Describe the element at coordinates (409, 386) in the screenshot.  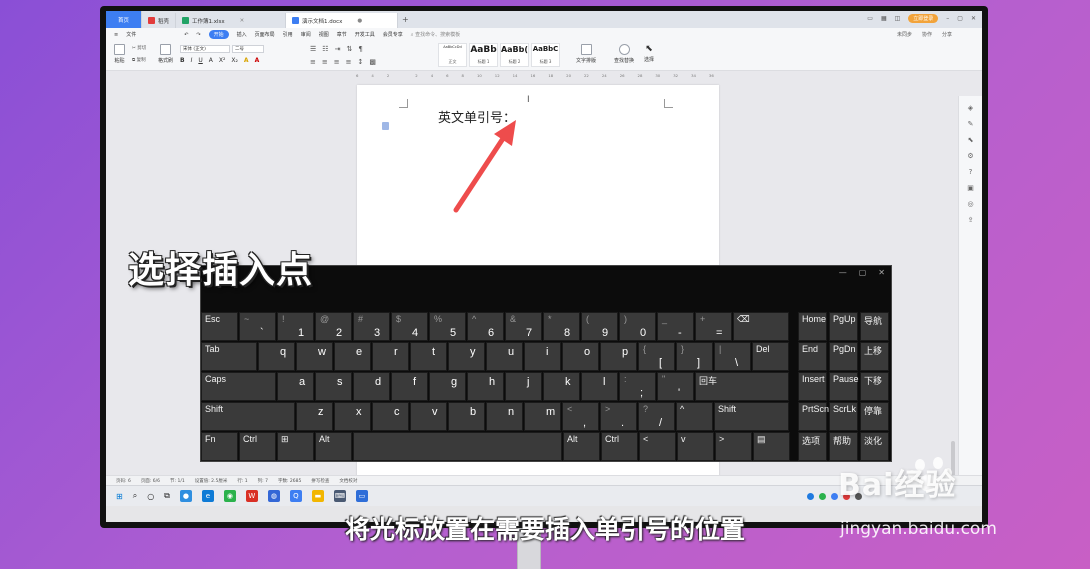
I see `osk-key: f` at that location.